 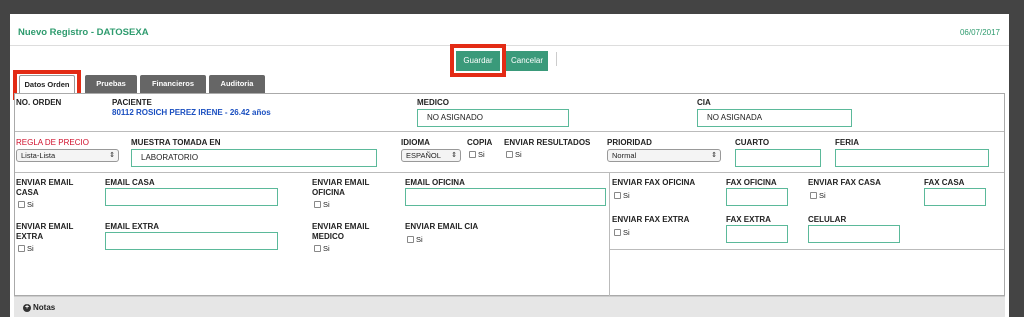 I want to click on cia-label: CIA, so click(x=704, y=102).